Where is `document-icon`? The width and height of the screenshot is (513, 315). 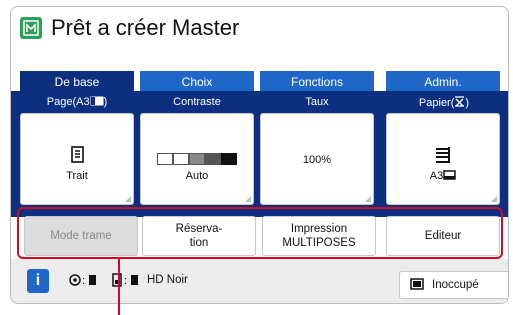
document-icon is located at coordinates (78, 157).